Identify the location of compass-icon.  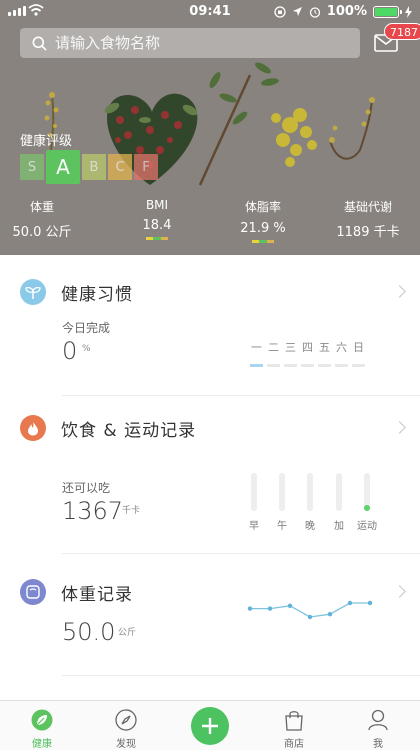
(126, 720).